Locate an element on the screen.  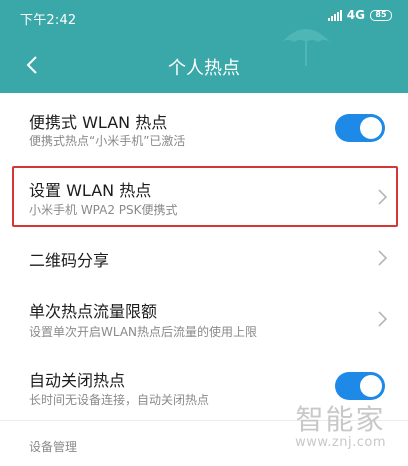
setting-subtitle: 便携式热点“小米手机”已激活 is located at coordinates (107, 141).